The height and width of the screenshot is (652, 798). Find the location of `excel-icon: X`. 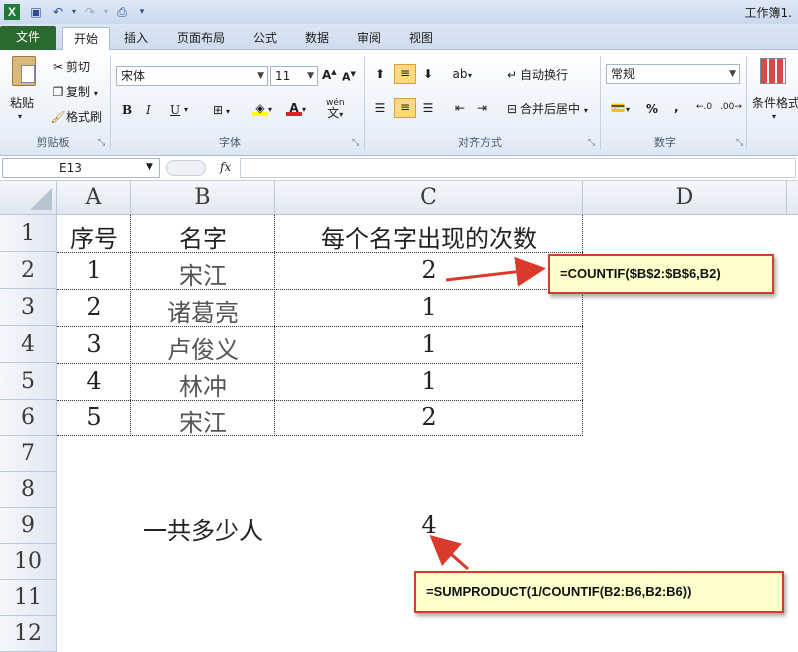

excel-icon: X is located at coordinates (12, 12).